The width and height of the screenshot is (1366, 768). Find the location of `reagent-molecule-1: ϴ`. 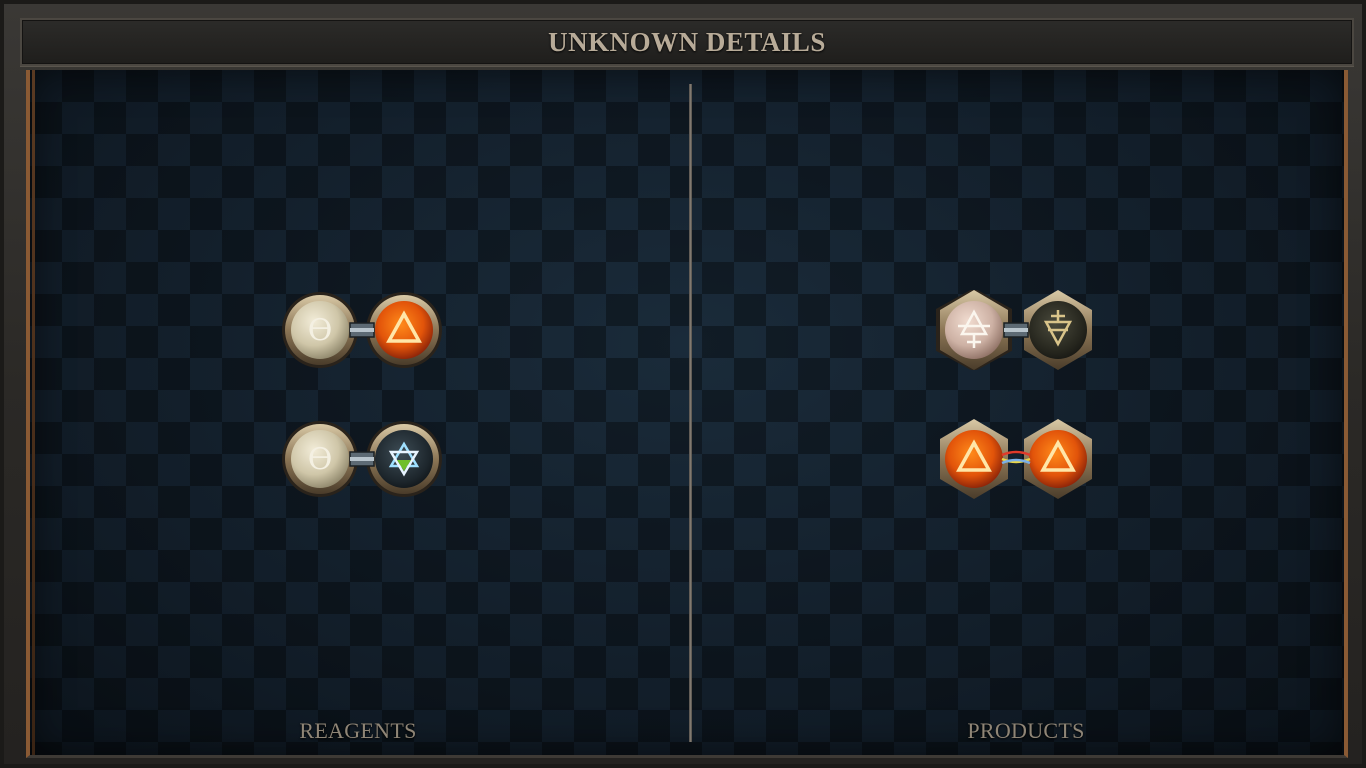

reagent-molecule-1: ϴ is located at coordinates (362, 330).